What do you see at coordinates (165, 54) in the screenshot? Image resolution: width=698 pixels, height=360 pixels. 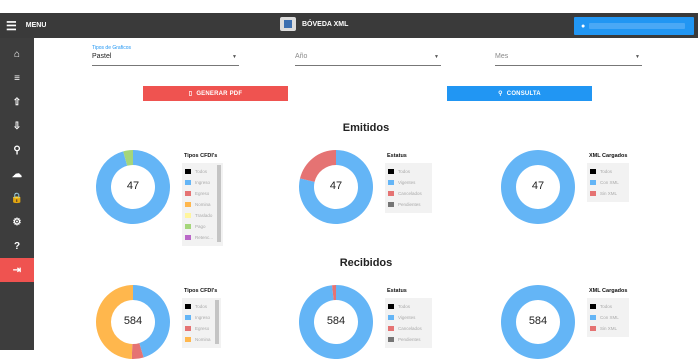 I see `chart-type-select: Tipos de Graficos Pastel ▼` at bounding box center [165, 54].